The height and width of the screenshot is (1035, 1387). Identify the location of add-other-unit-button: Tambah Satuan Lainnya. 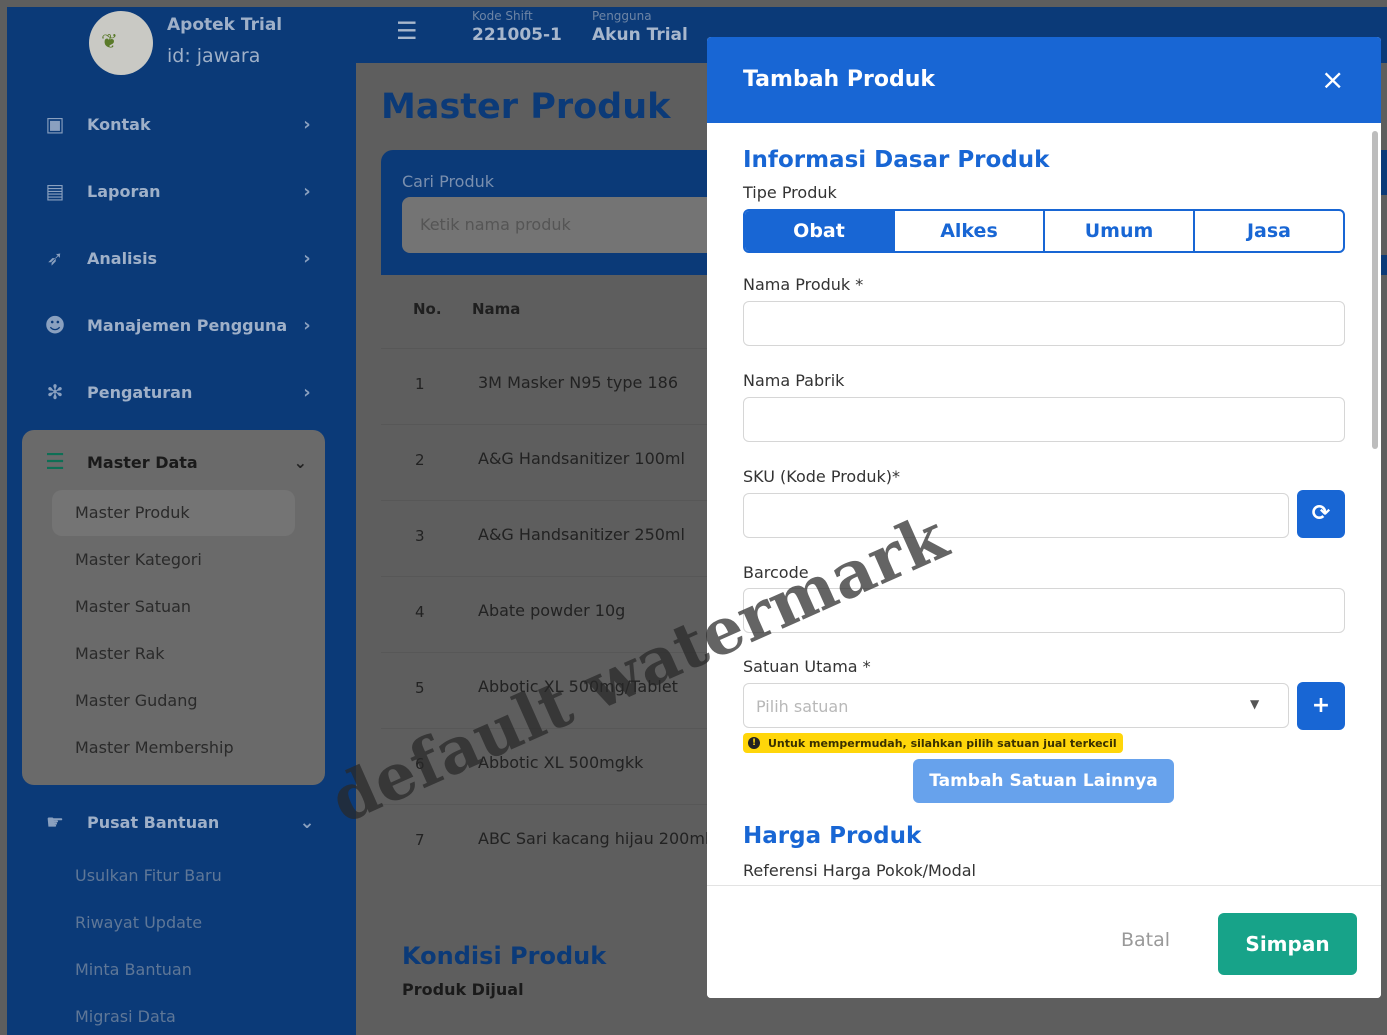
(1043, 781).